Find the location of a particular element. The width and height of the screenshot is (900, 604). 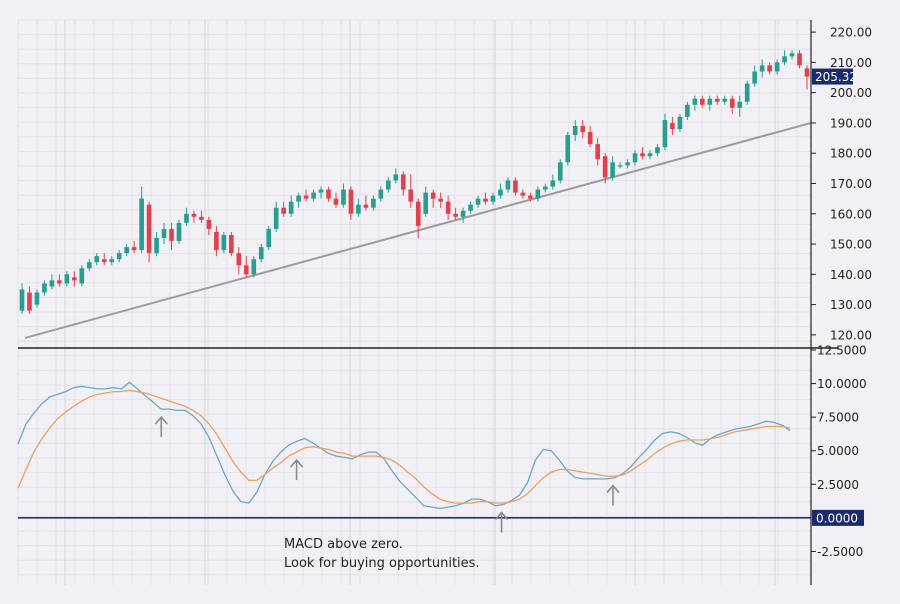

price-tick-label: 180.00 is located at coordinates (851, 154).